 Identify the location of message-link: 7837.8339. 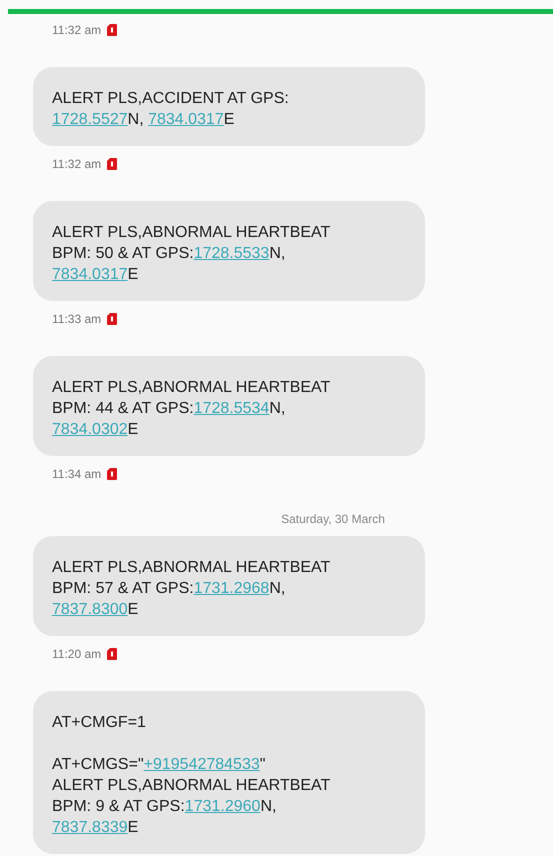
(90, 827).